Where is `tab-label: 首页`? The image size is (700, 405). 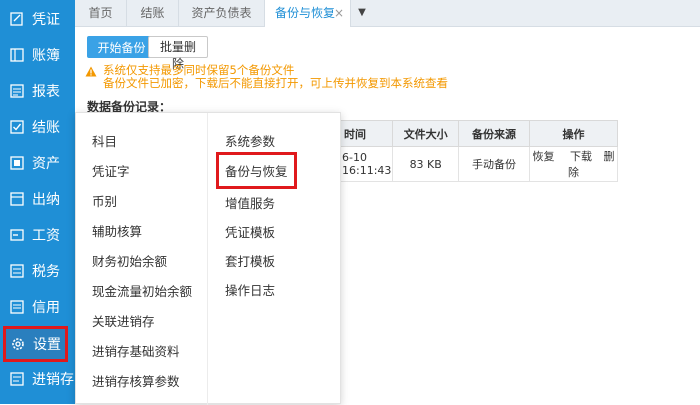 tab-label: 首页 is located at coordinates (100, 13).